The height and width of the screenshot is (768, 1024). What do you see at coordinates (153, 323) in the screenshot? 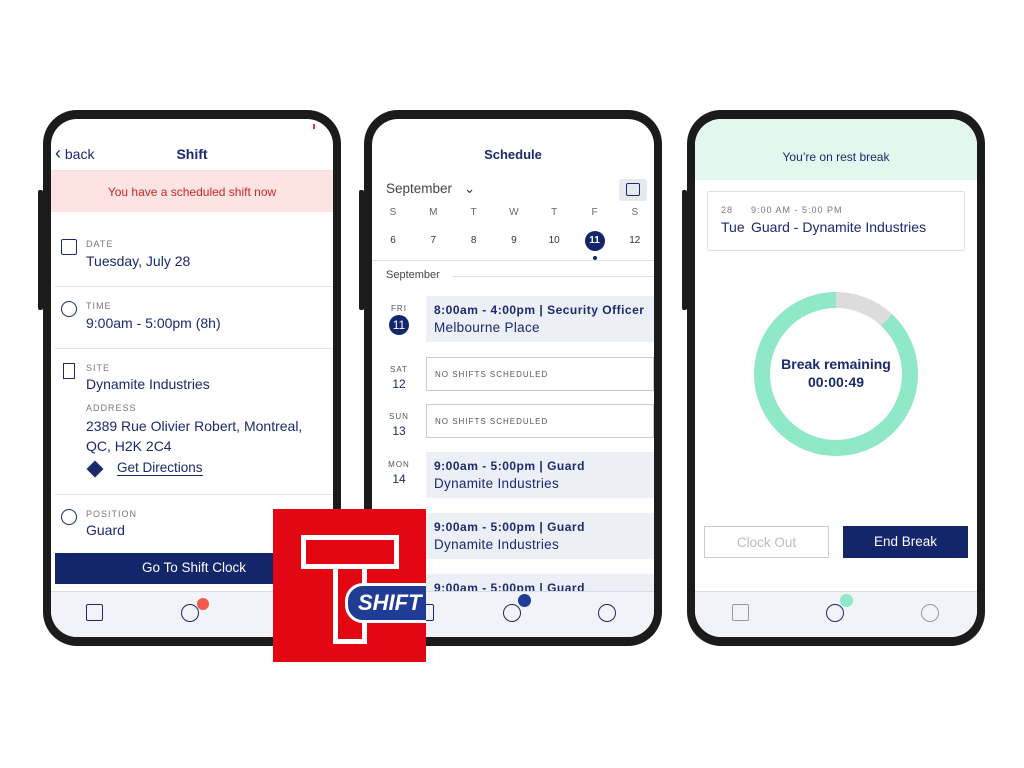
I see `time-value: 9:00am - 5:00pm (8h)` at bounding box center [153, 323].